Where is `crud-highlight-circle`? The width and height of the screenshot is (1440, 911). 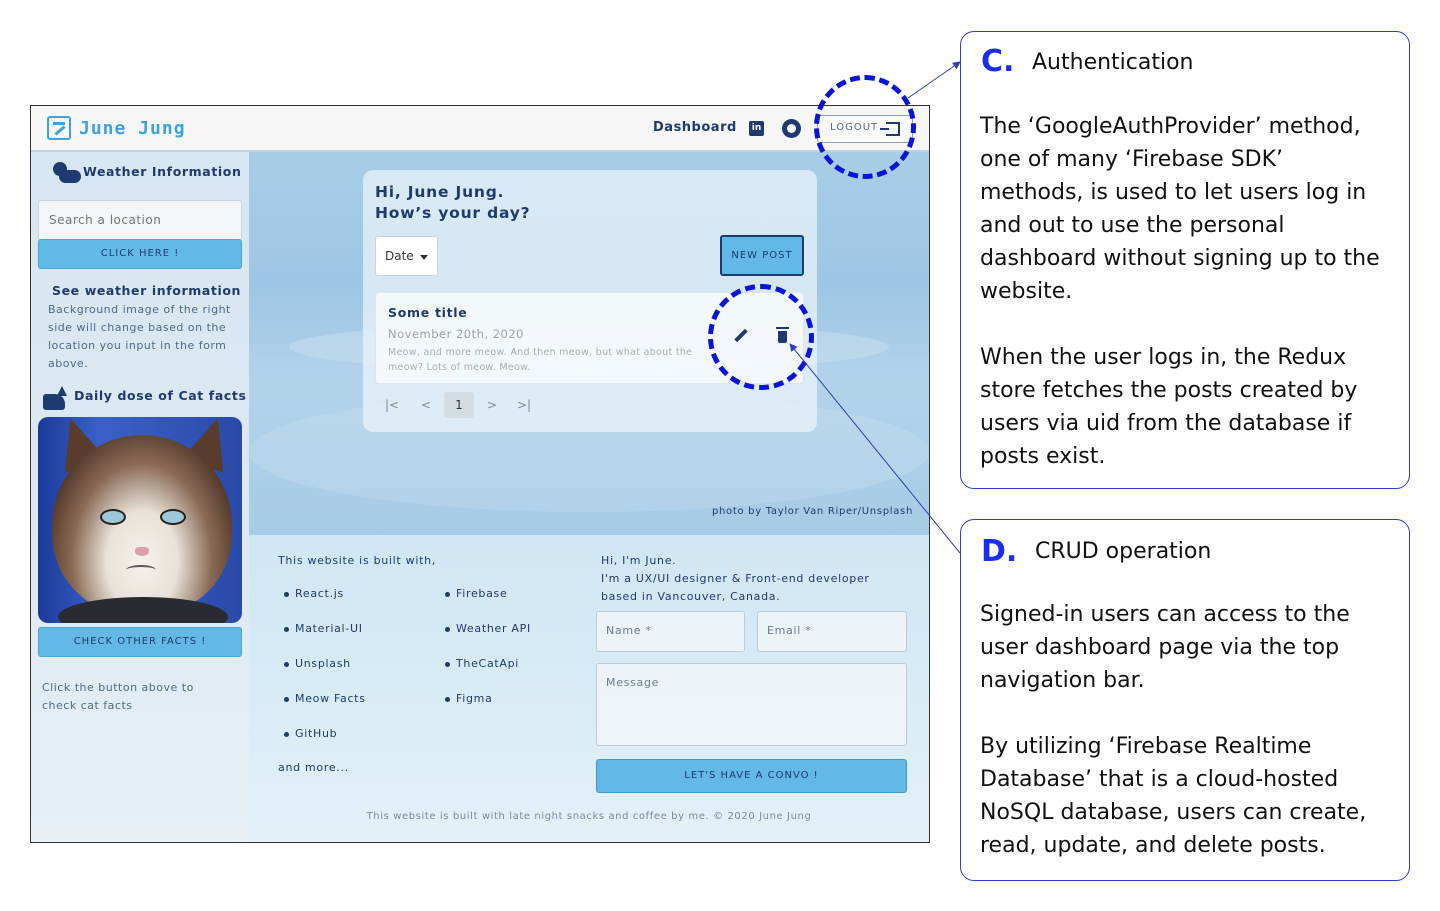
crud-highlight-circle is located at coordinates (761, 337).